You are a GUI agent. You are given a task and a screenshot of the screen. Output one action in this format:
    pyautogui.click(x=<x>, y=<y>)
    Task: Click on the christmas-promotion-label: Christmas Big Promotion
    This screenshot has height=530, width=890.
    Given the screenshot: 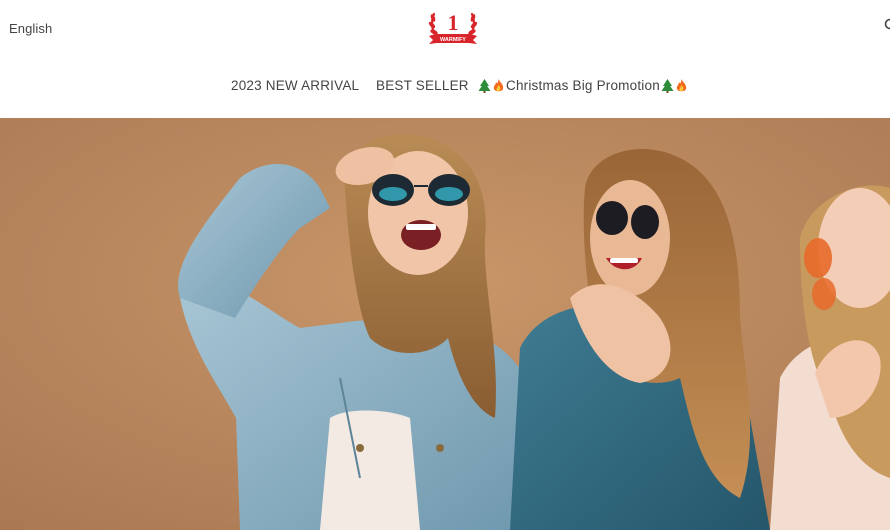 What is the action you would take?
    pyautogui.click(x=583, y=85)
    